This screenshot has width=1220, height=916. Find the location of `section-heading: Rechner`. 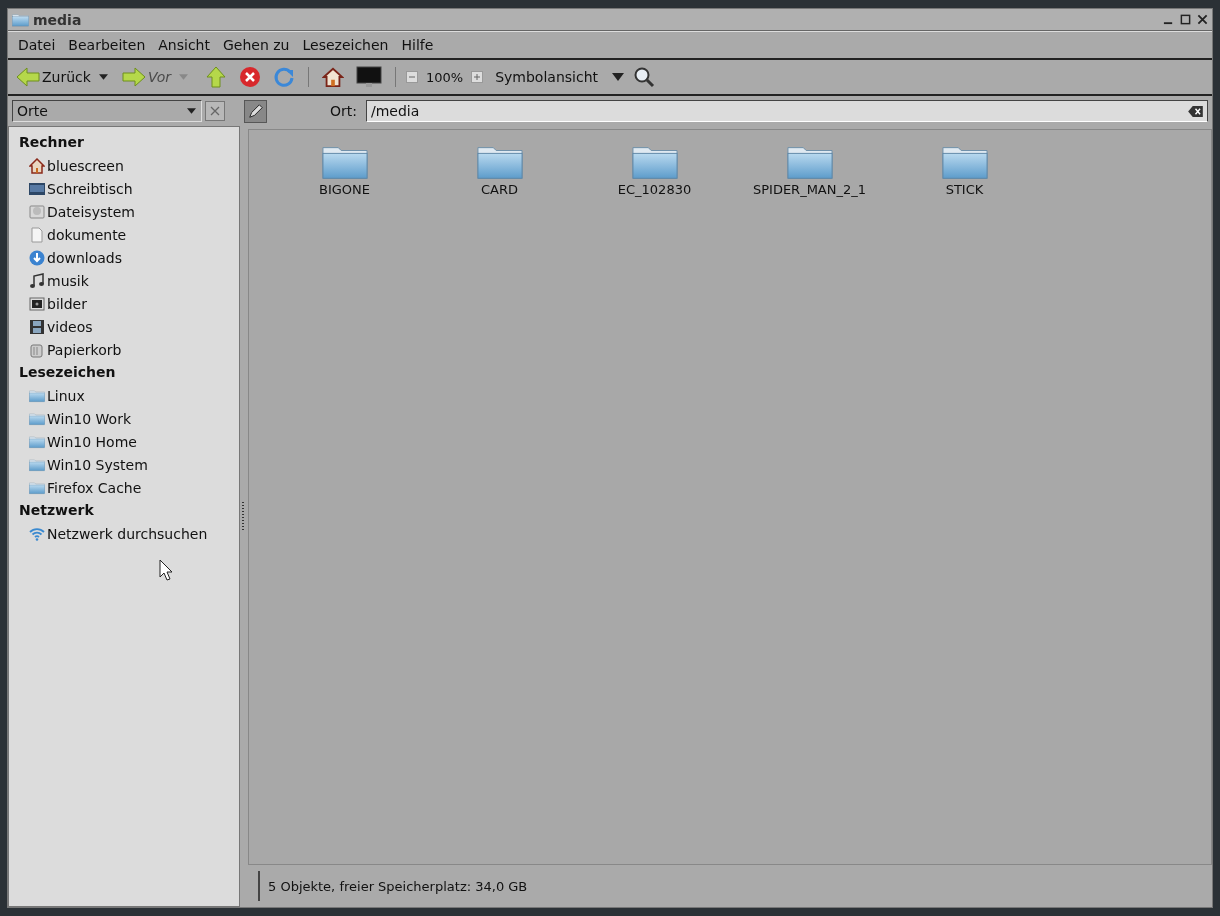

section-heading: Rechner is located at coordinates (51, 142).